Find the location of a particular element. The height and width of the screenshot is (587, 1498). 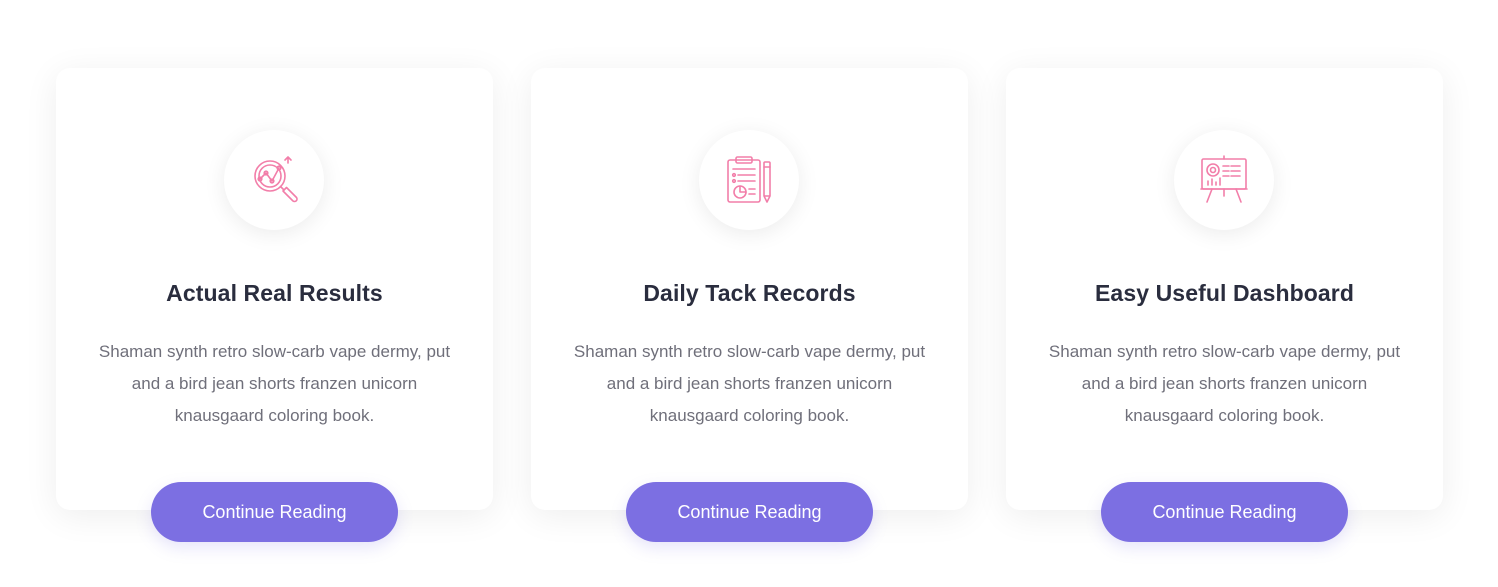

card-title: Daily Tack Records is located at coordinates (749, 293).